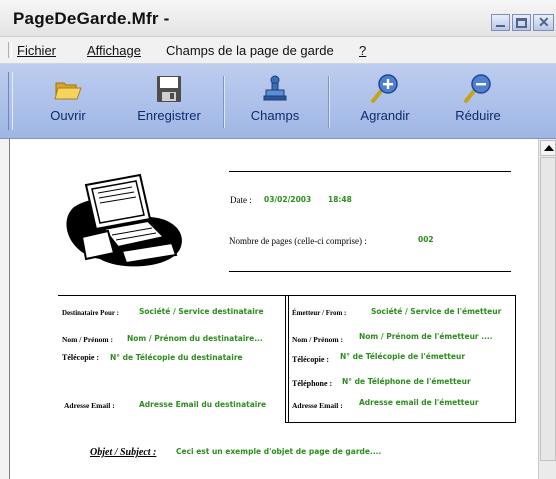  Describe the element at coordinates (288, 199) in the screenshot. I see `date-value: 03/02/2003` at that location.